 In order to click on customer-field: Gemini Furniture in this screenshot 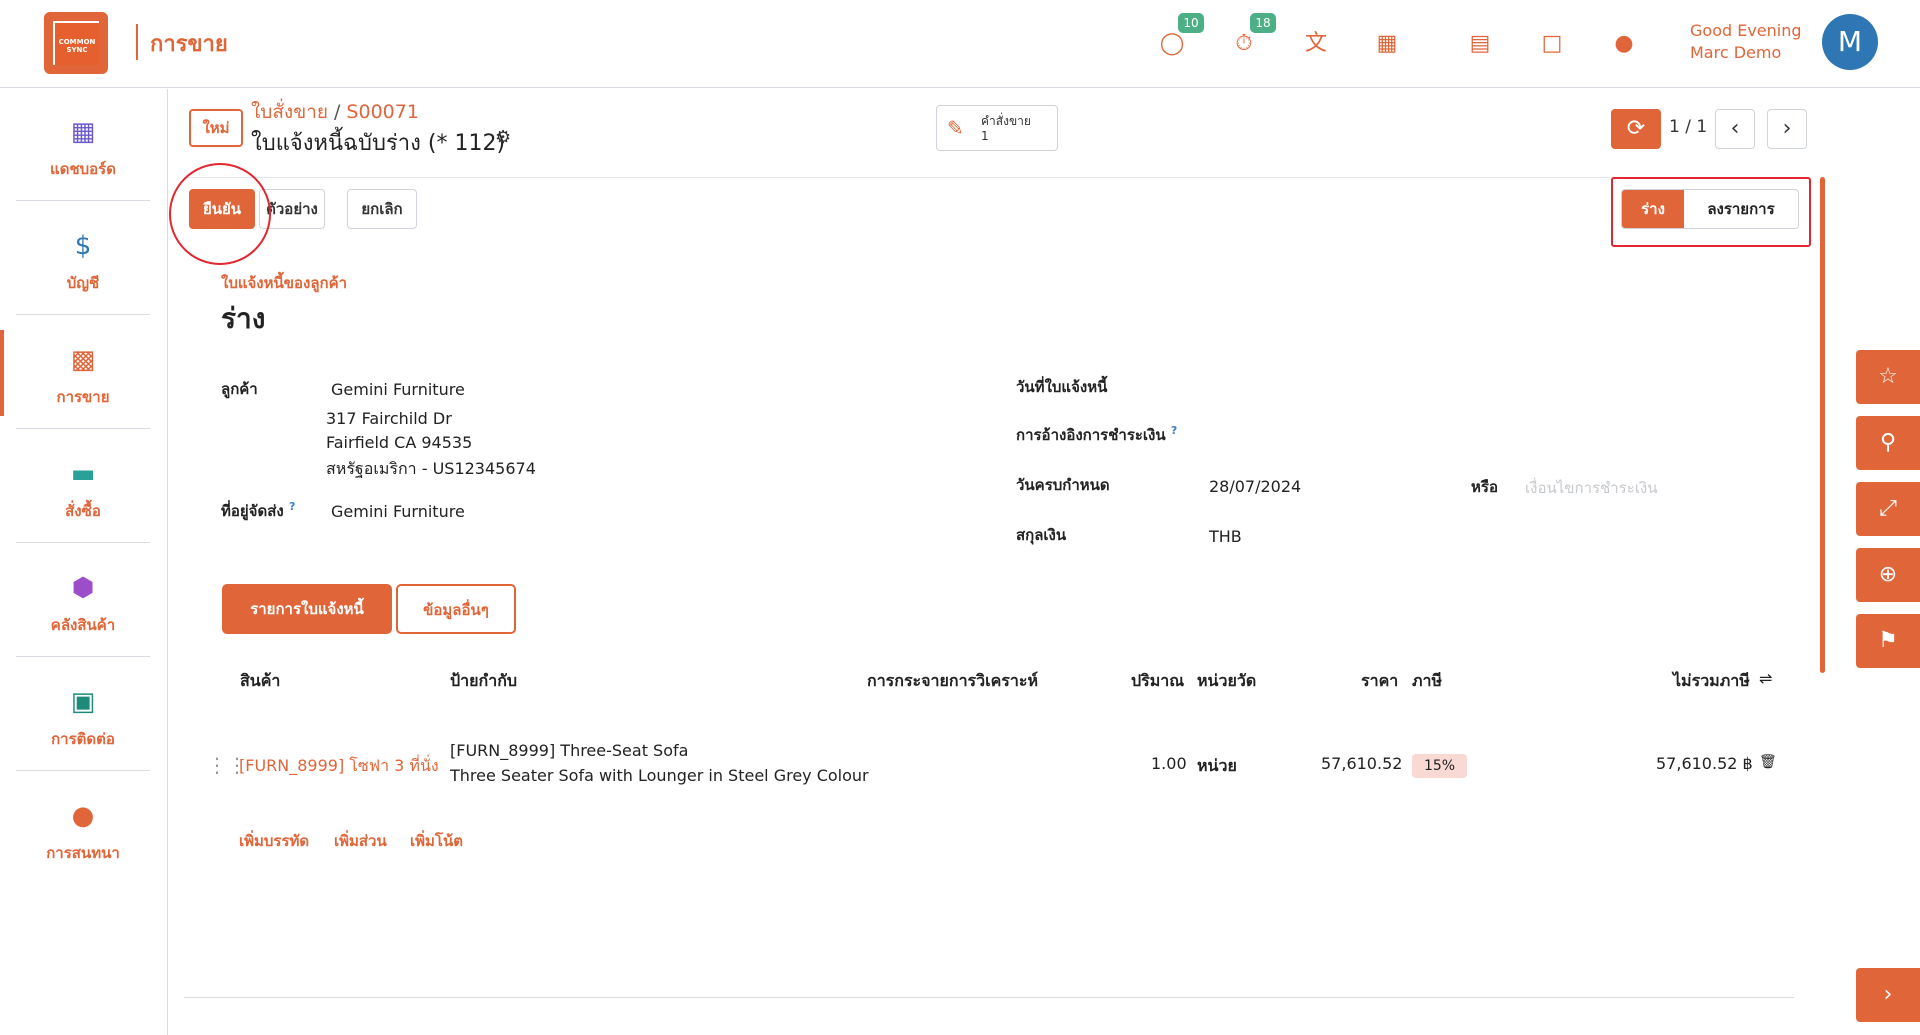, I will do `click(398, 389)`.